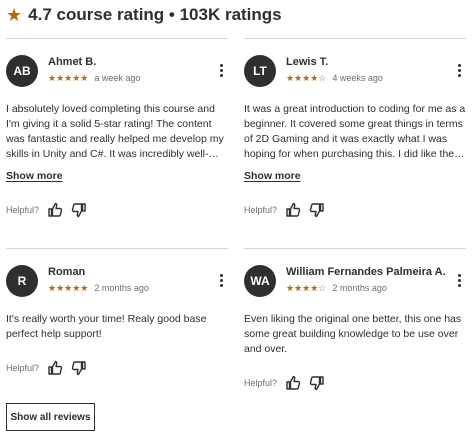 This screenshot has width=474, height=440. What do you see at coordinates (67, 272) in the screenshot?
I see `reviewer-name: Roman` at bounding box center [67, 272].